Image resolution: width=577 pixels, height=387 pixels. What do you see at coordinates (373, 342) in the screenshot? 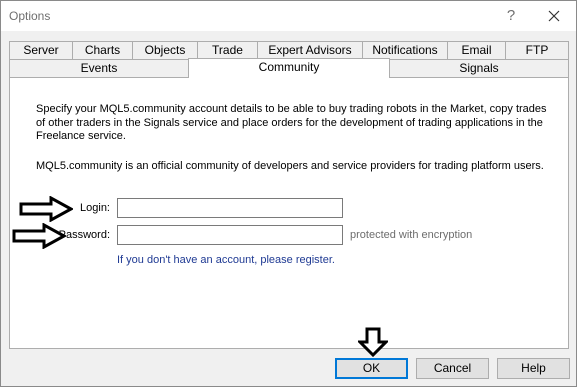
I see `arrow-down-icon` at bounding box center [373, 342].